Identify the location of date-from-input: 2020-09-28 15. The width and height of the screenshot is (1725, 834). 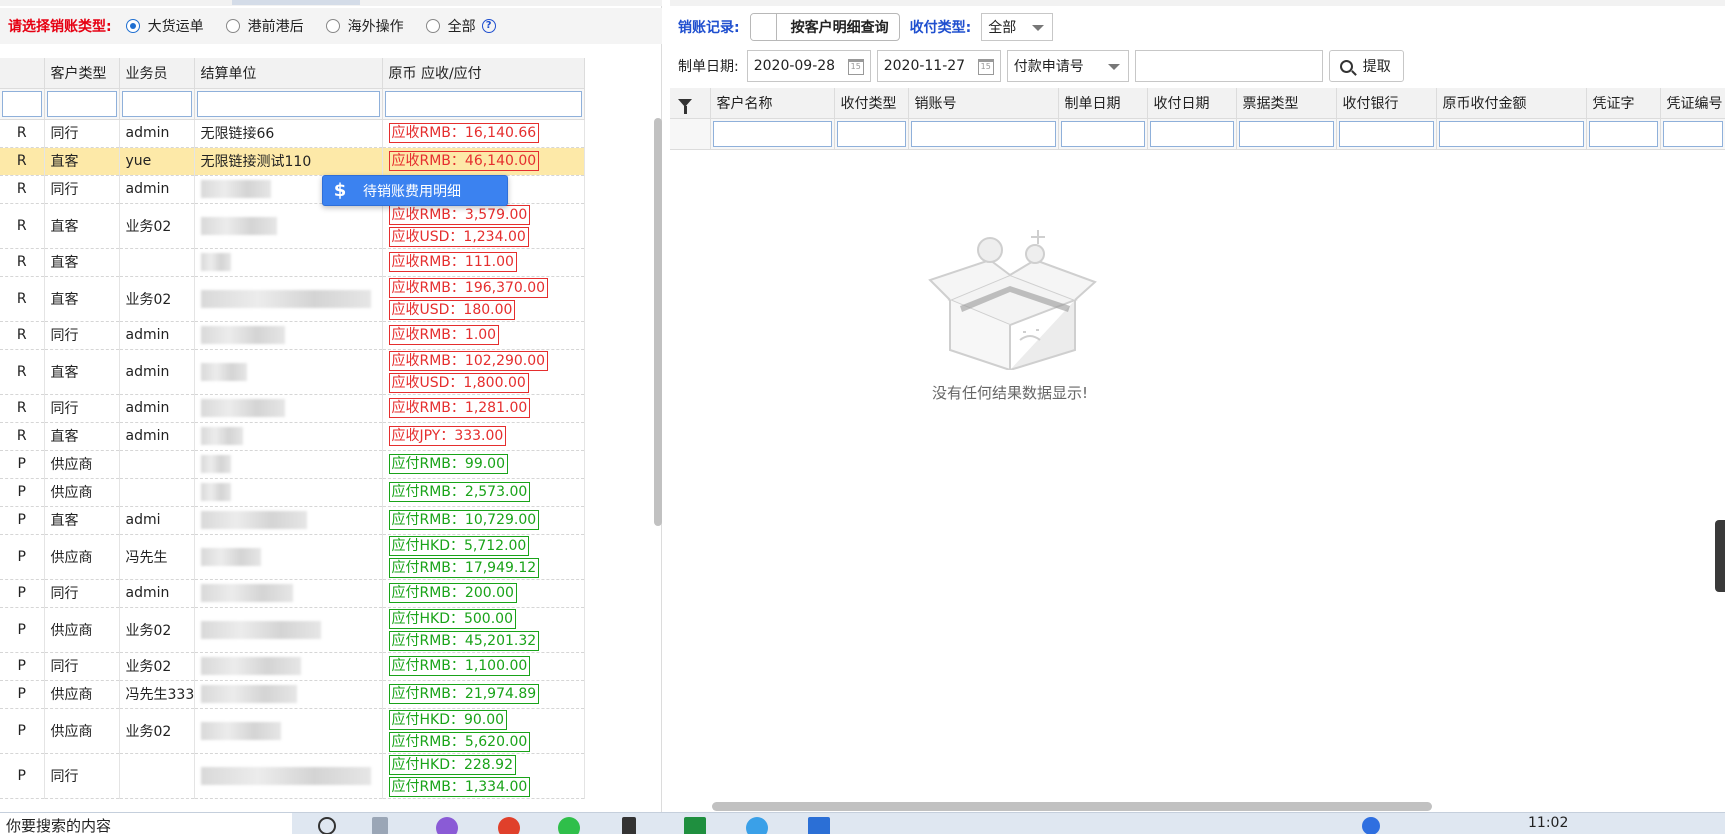
(808, 66).